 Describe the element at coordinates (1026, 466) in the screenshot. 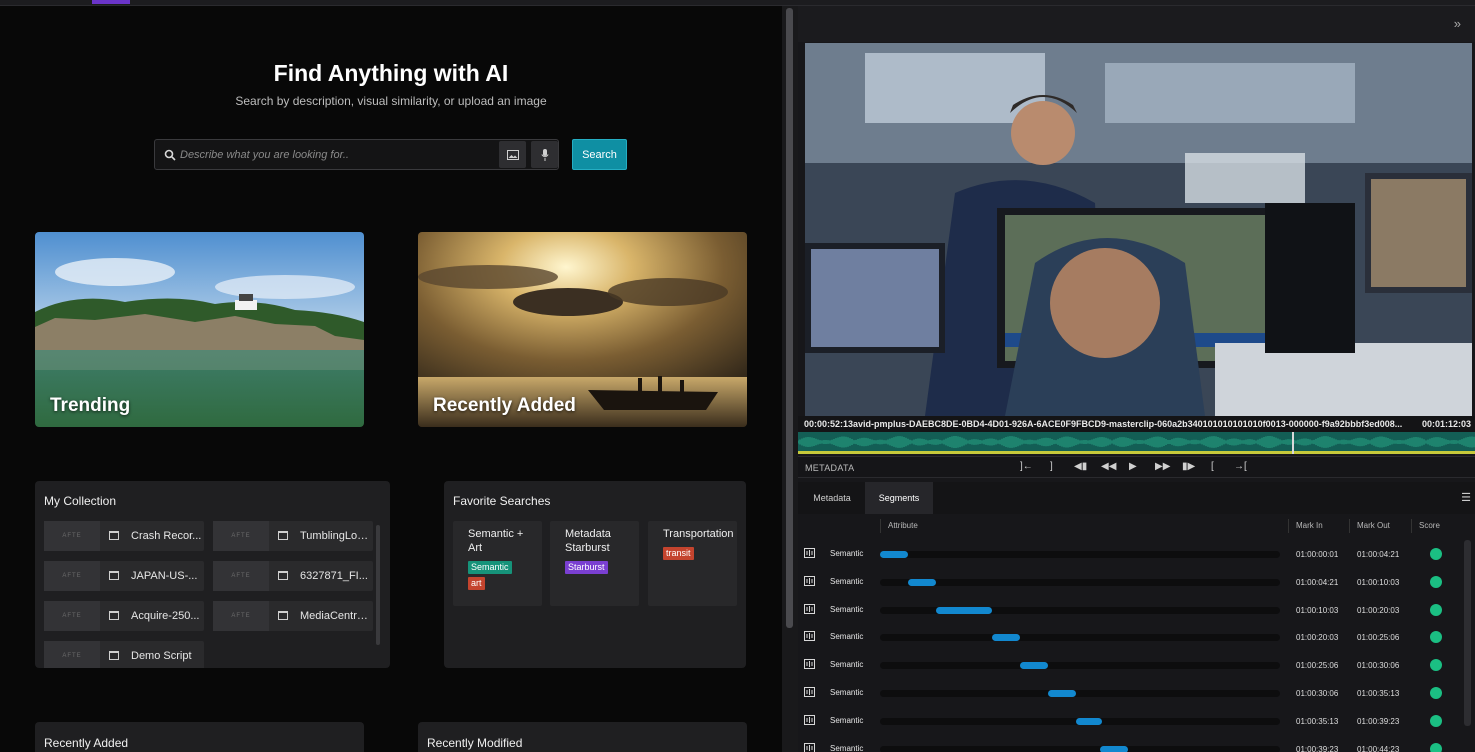

I see `mark-in-icon: ]←` at that location.